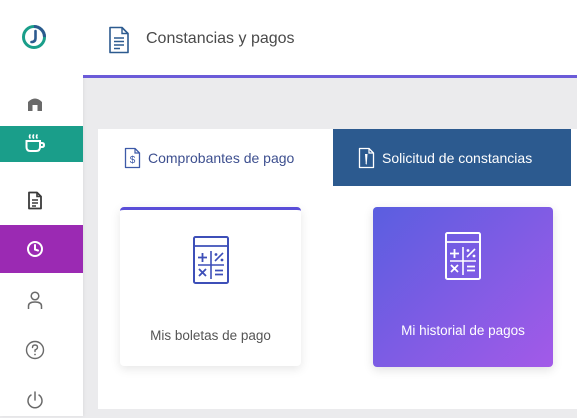 Image resolution: width=577 pixels, height=418 pixels. Describe the element at coordinates (35, 400) in the screenshot. I see `power-icon` at that location.